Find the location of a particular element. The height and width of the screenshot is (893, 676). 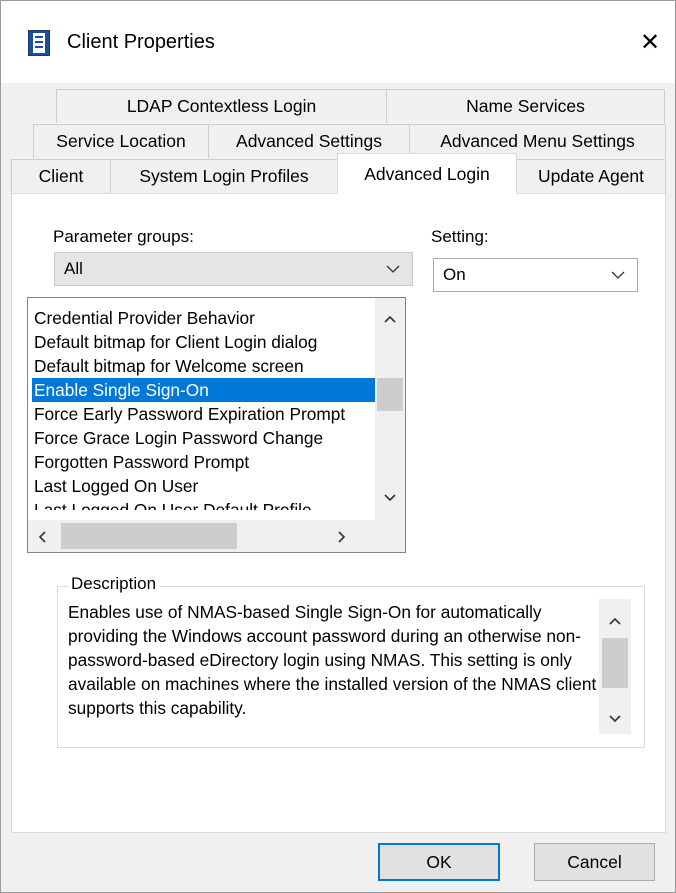

window-title: Client Properties is located at coordinates (141, 42).